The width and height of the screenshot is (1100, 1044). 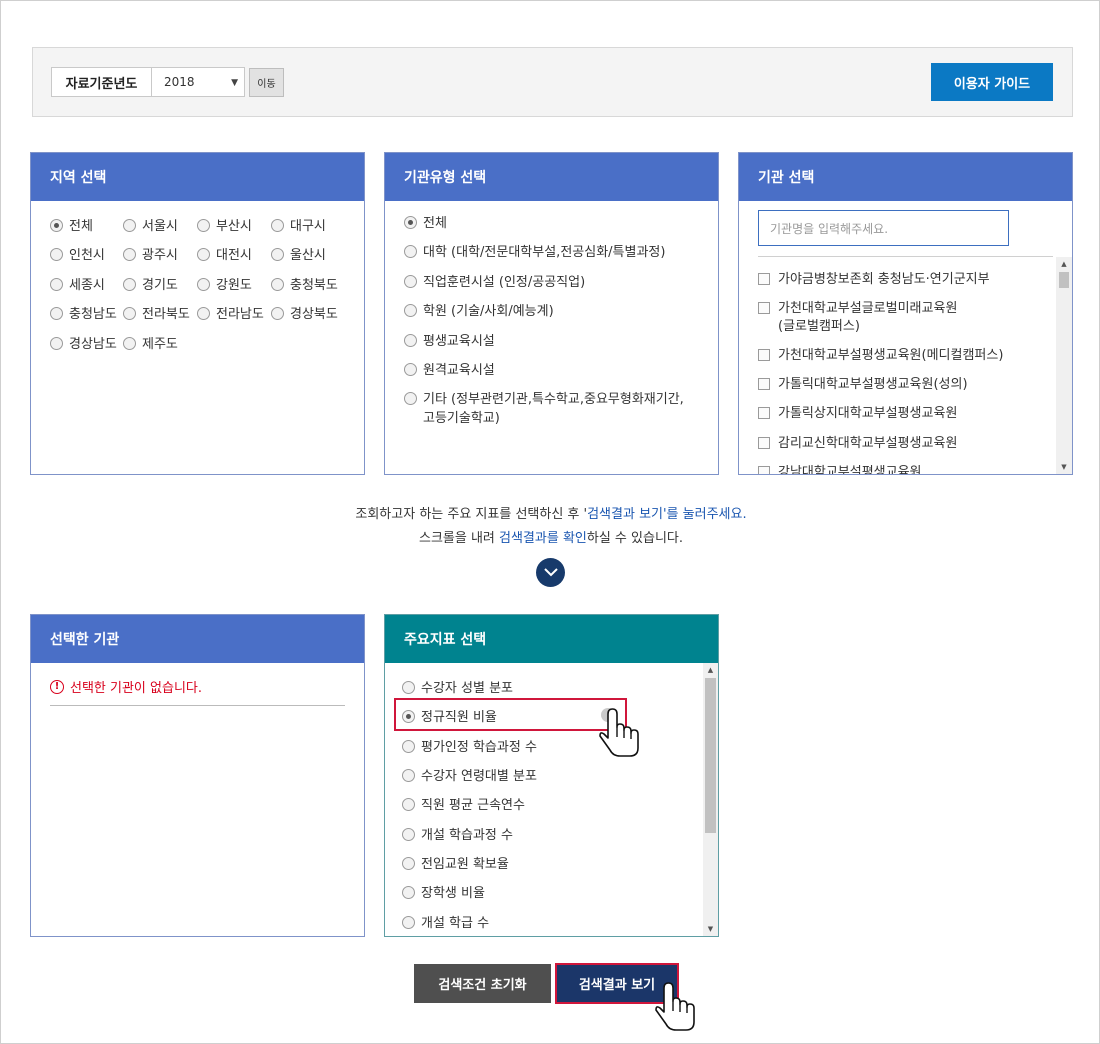 What do you see at coordinates (883, 228) in the screenshot?
I see `institution-search-input: 기관명을 입력해주세요.` at bounding box center [883, 228].